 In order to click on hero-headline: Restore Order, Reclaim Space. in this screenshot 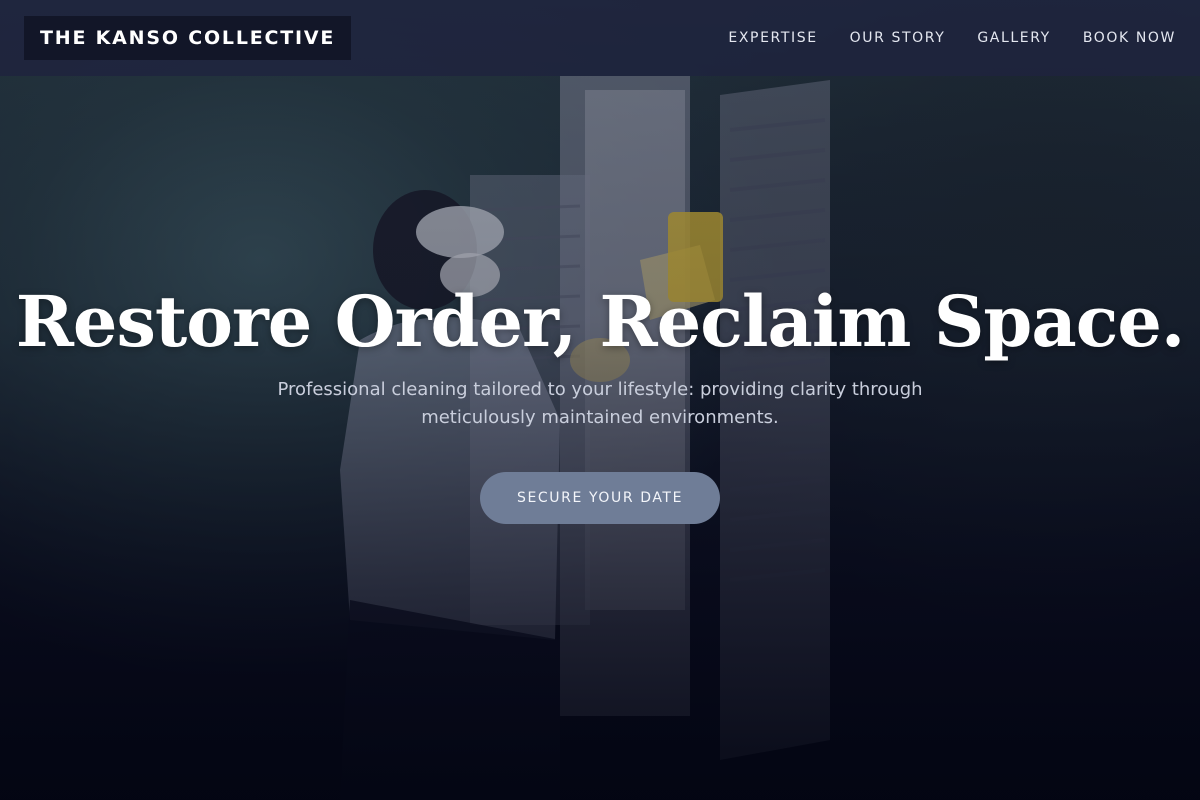, I will do `click(600, 321)`.